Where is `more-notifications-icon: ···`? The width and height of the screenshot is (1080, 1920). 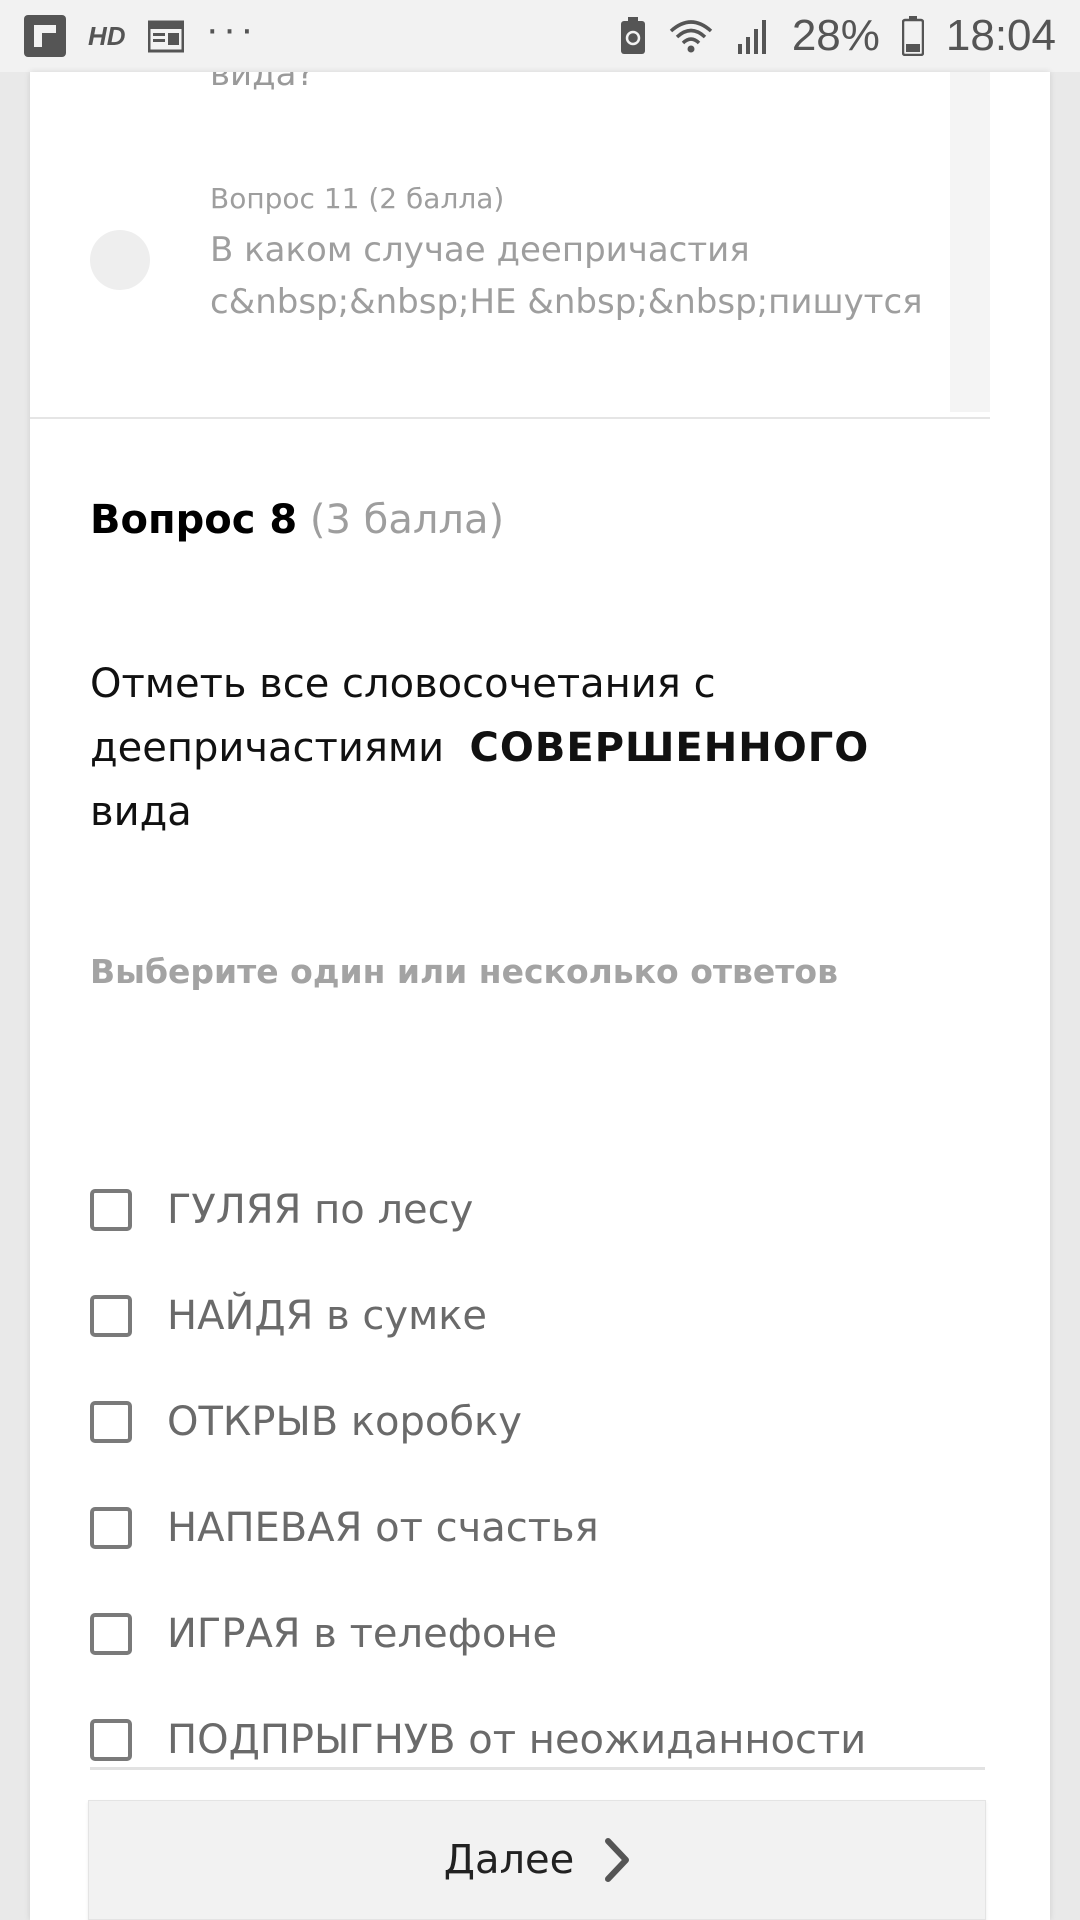 more-notifications-icon: ··· is located at coordinates (231, 29).